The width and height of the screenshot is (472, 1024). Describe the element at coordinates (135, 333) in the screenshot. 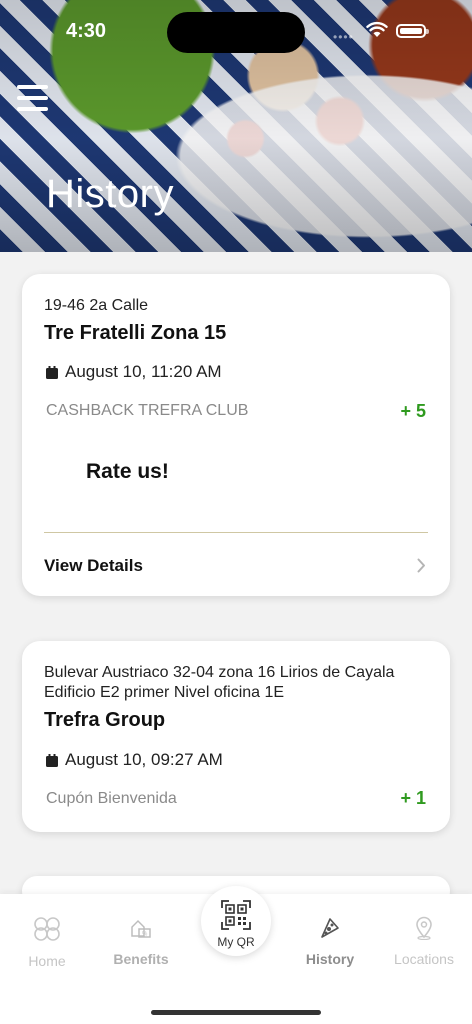

I see `restaurant-name: Tre Fratelli Zona 15` at that location.